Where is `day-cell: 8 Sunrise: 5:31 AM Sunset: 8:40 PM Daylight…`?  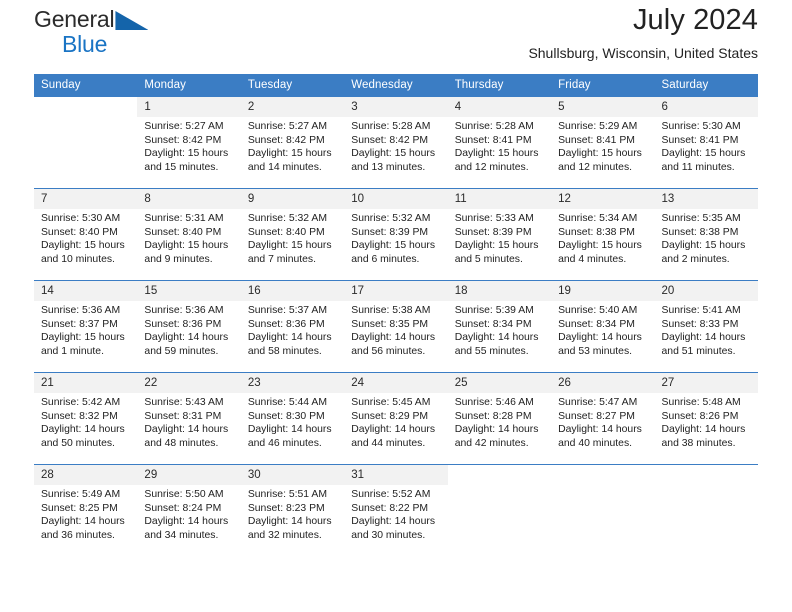
day-cell: 8 Sunrise: 5:31 AM Sunset: 8:40 PM Daylight… is located at coordinates (189, 227).